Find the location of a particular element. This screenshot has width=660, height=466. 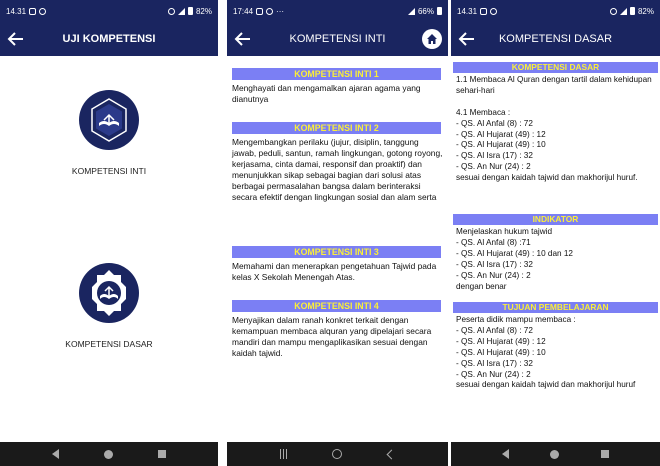

home-button is located at coordinates (432, 39).